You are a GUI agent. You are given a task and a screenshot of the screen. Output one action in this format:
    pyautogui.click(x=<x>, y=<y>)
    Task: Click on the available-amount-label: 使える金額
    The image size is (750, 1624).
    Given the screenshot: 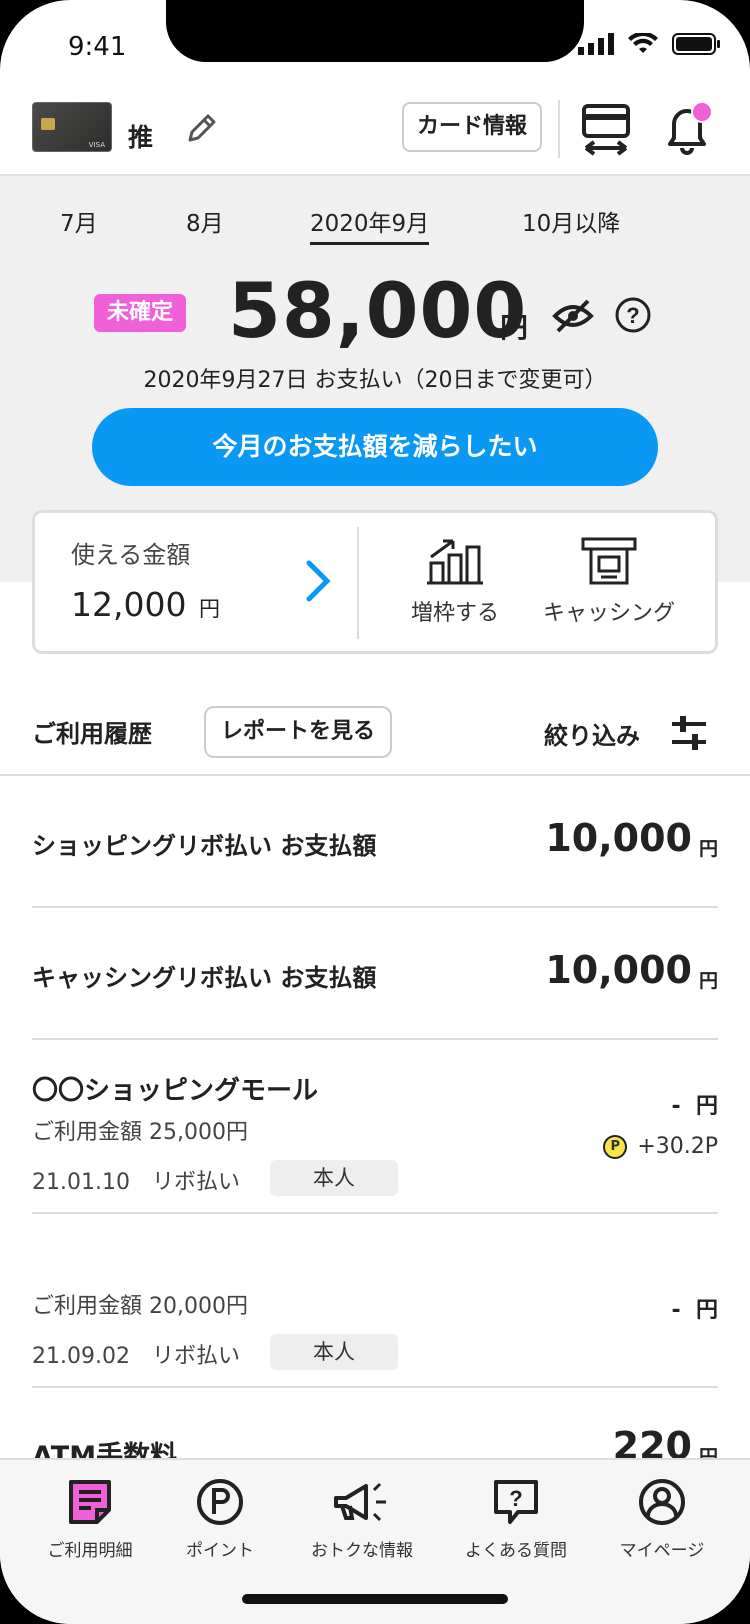 What is the action you would take?
    pyautogui.click(x=131, y=555)
    